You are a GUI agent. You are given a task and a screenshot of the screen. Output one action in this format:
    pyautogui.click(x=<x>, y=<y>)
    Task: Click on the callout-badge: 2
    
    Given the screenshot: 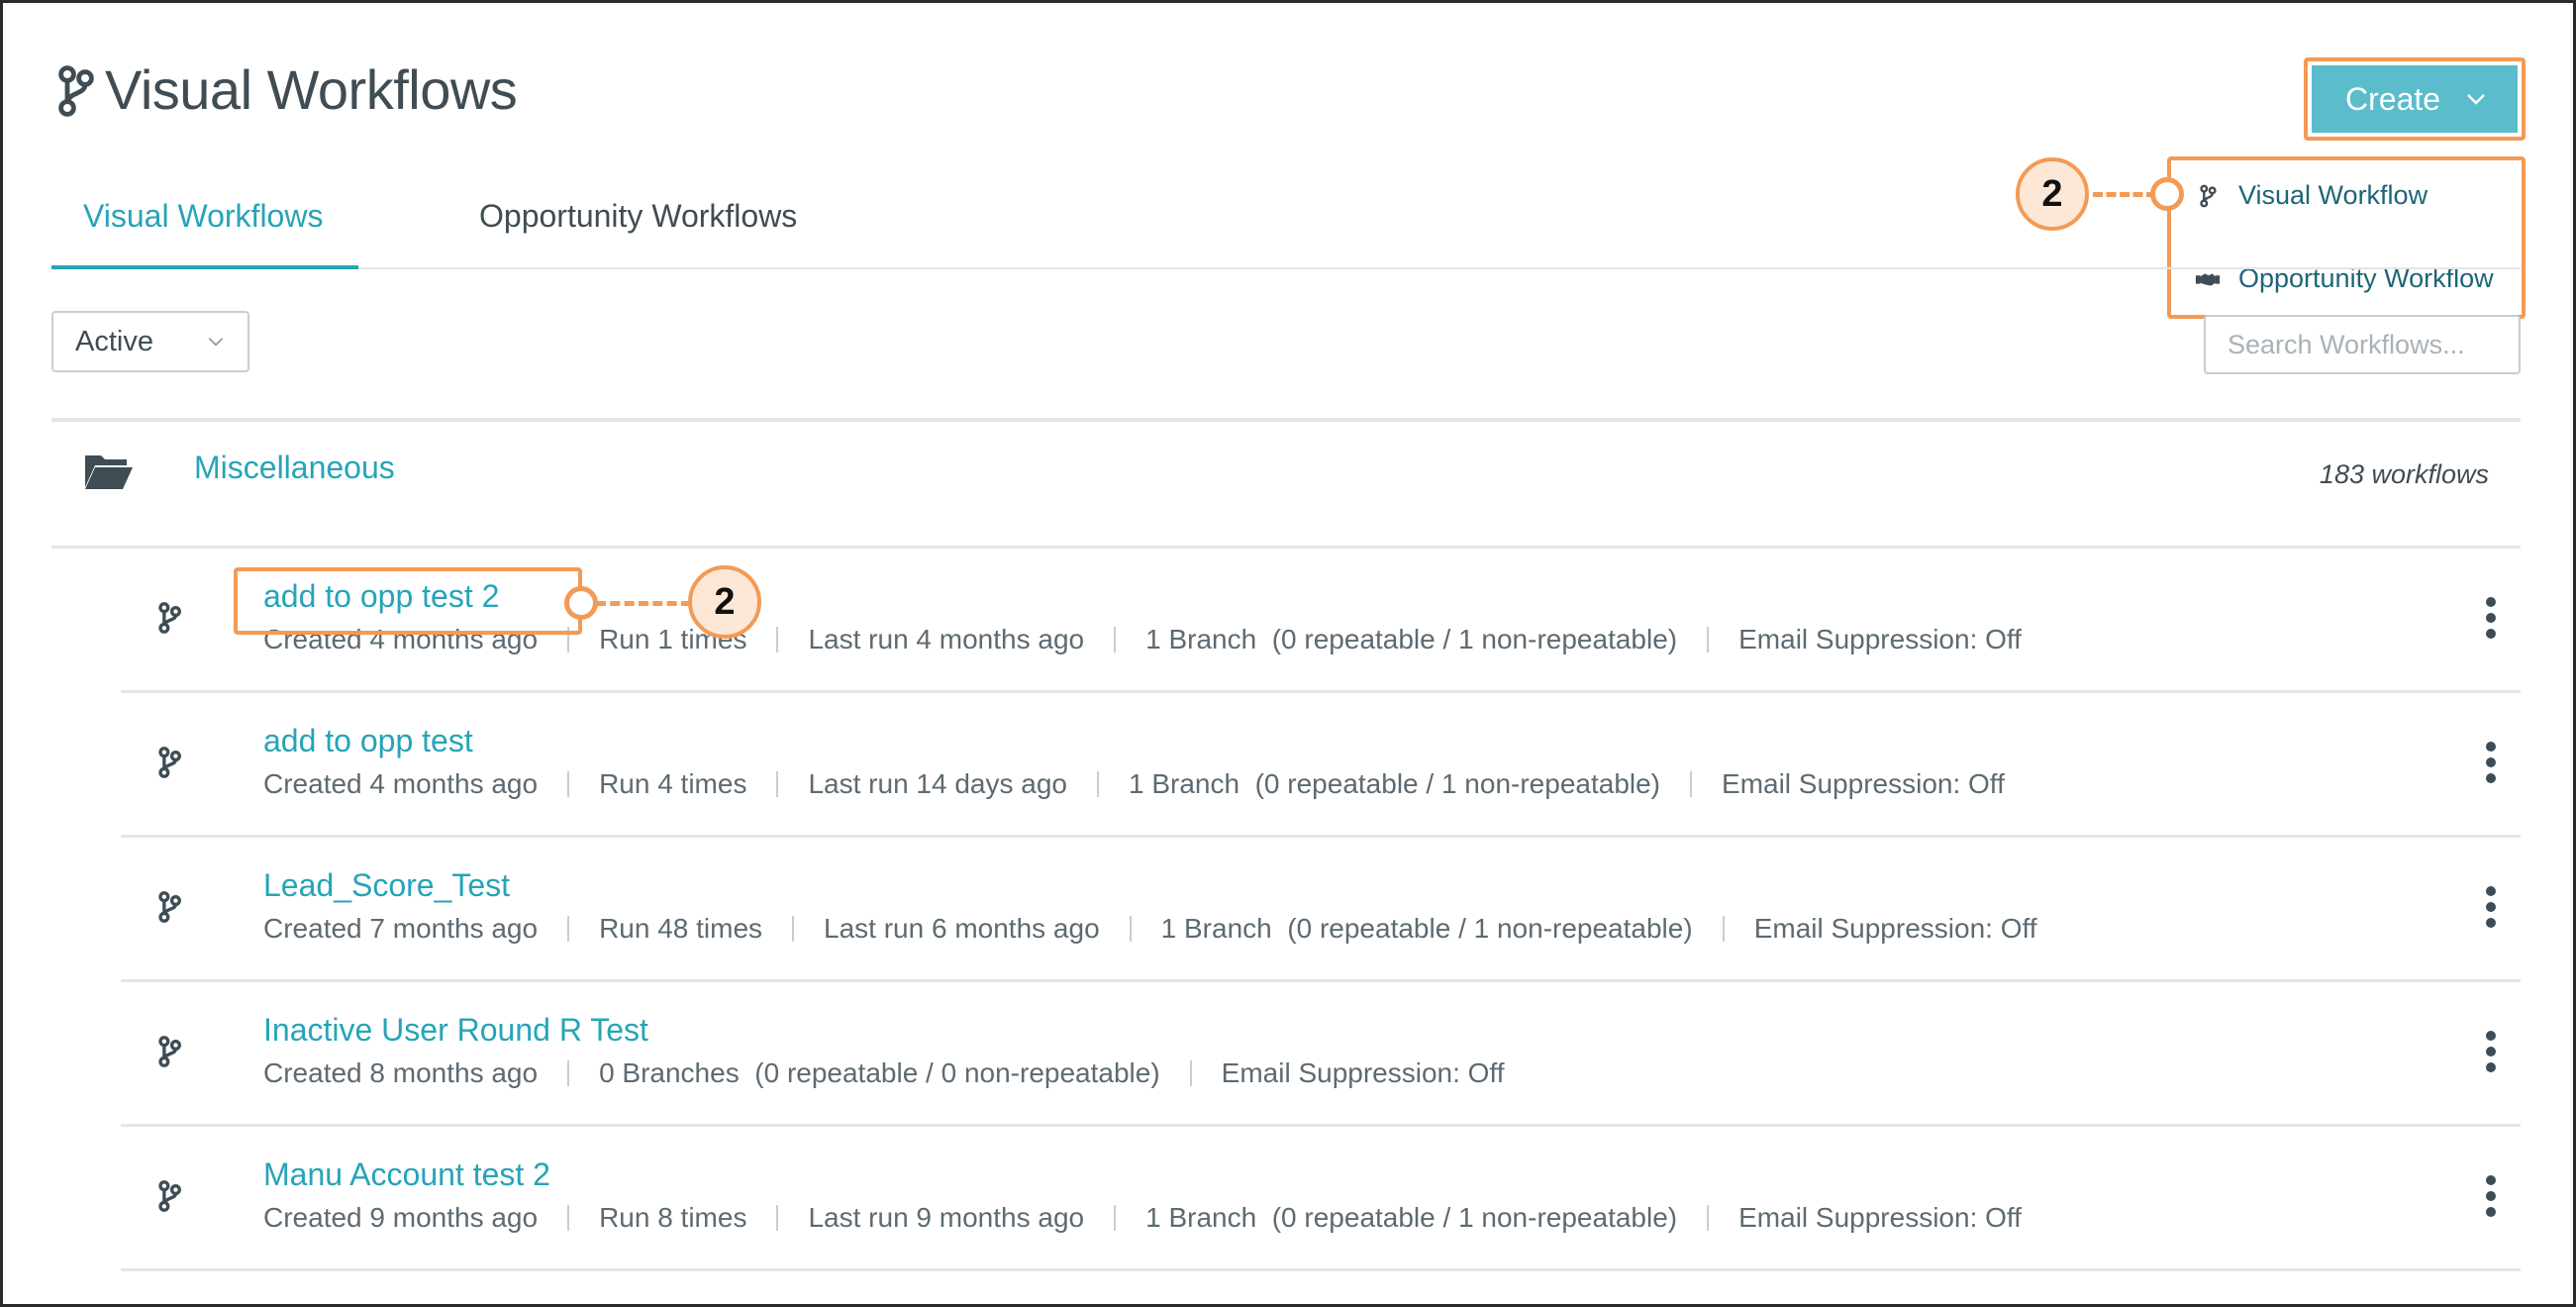 What is the action you would take?
    pyautogui.click(x=724, y=602)
    